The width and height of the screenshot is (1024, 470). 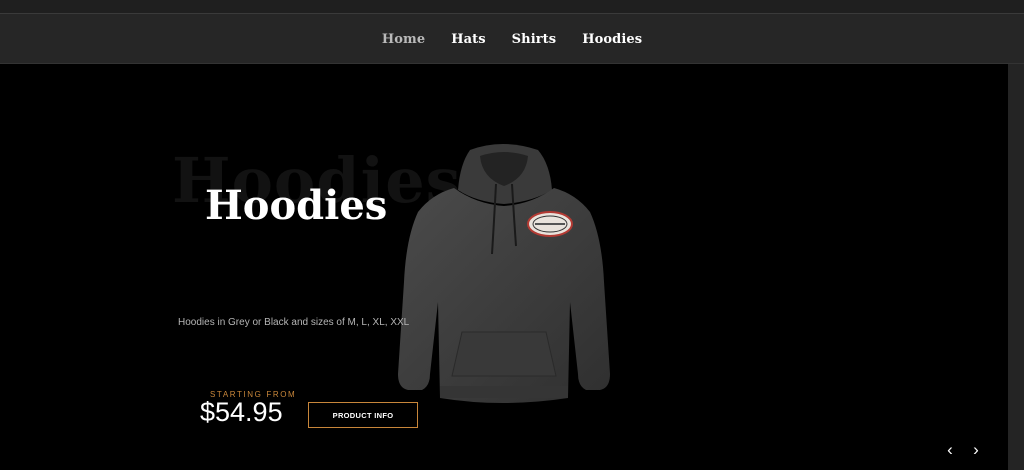 What do you see at coordinates (241, 412) in the screenshot?
I see `price: $54.95` at bounding box center [241, 412].